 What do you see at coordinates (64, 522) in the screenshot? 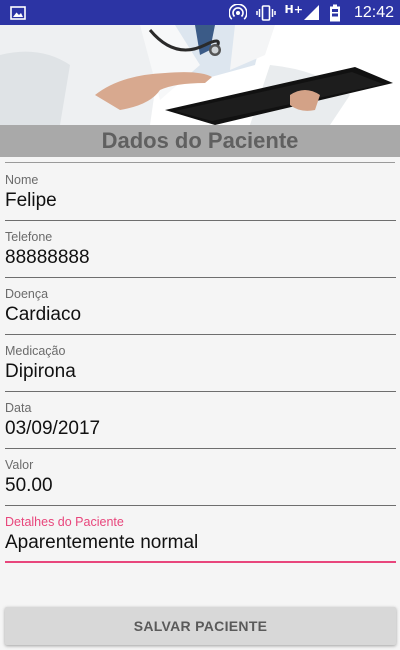
I see `patient-details-label: Detalhes do Paciente` at bounding box center [64, 522].